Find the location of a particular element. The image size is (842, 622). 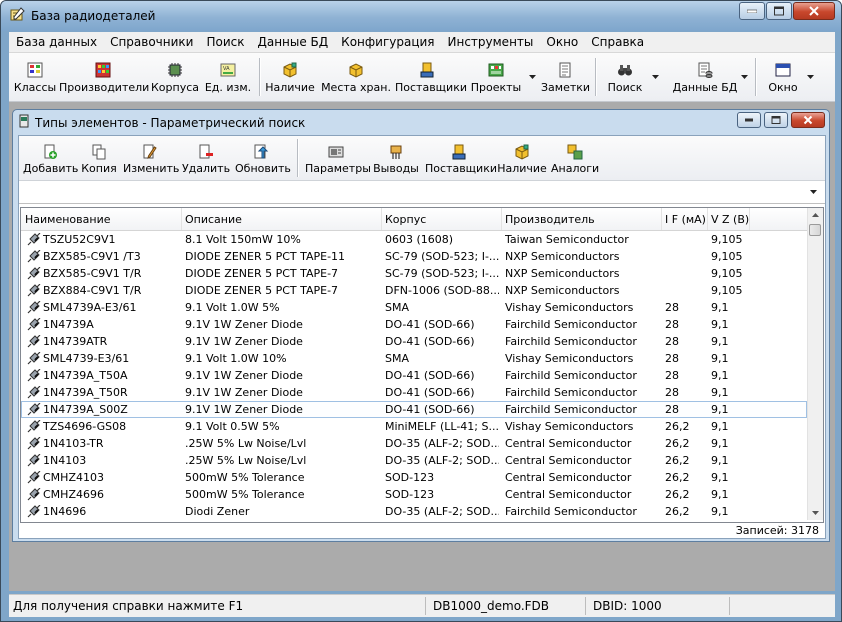

cell-name: BZX884-C9V1 T/R is located at coordinates (92, 290).